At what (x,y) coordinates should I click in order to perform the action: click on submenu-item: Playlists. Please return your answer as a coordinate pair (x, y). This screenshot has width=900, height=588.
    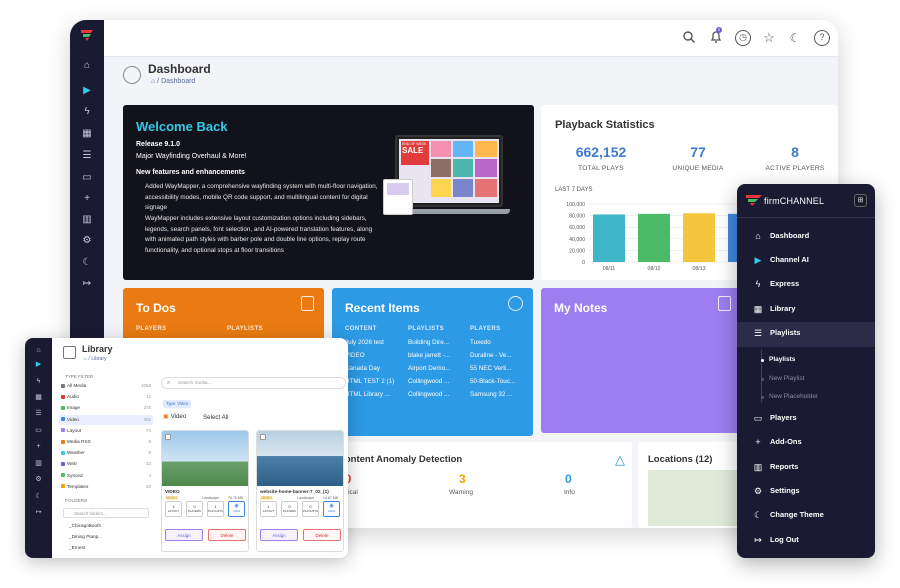
    Looking at the image, I should click on (782, 359).